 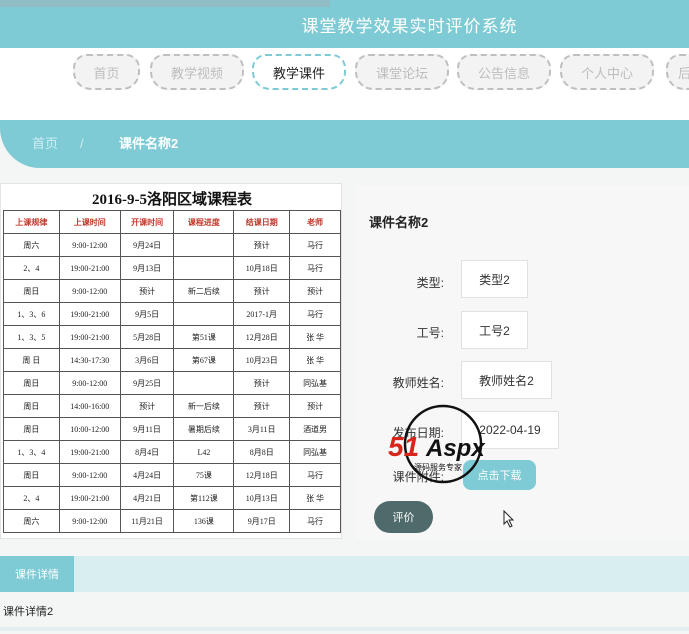 What do you see at coordinates (147, 452) in the screenshot?
I see `schedule-cell: 8月4日` at bounding box center [147, 452].